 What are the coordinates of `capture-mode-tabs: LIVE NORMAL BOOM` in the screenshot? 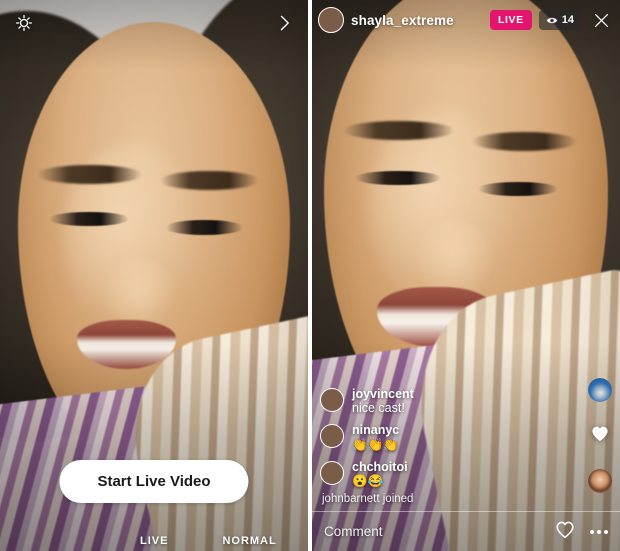 It's located at (154, 541).